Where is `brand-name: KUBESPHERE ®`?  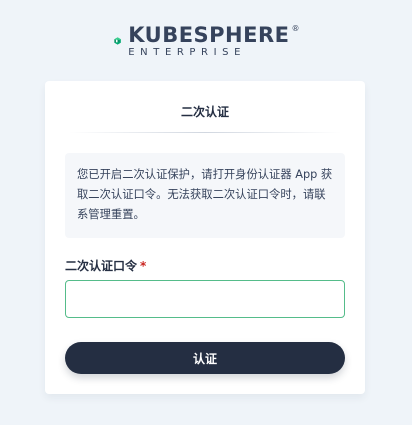 brand-name: KUBESPHERE ® is located at coordinates (214, 35).